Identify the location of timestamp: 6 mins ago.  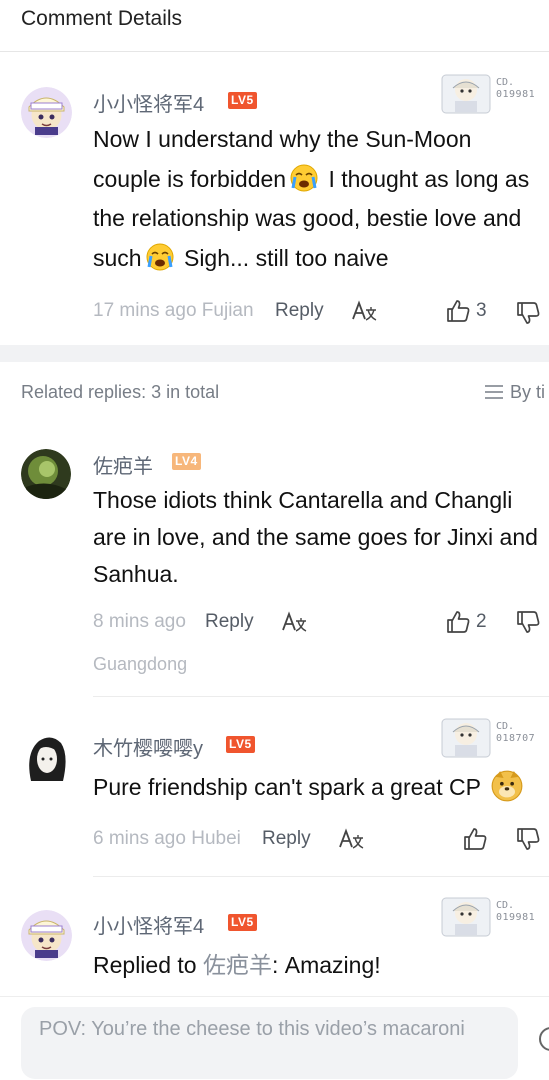
(139, 838).